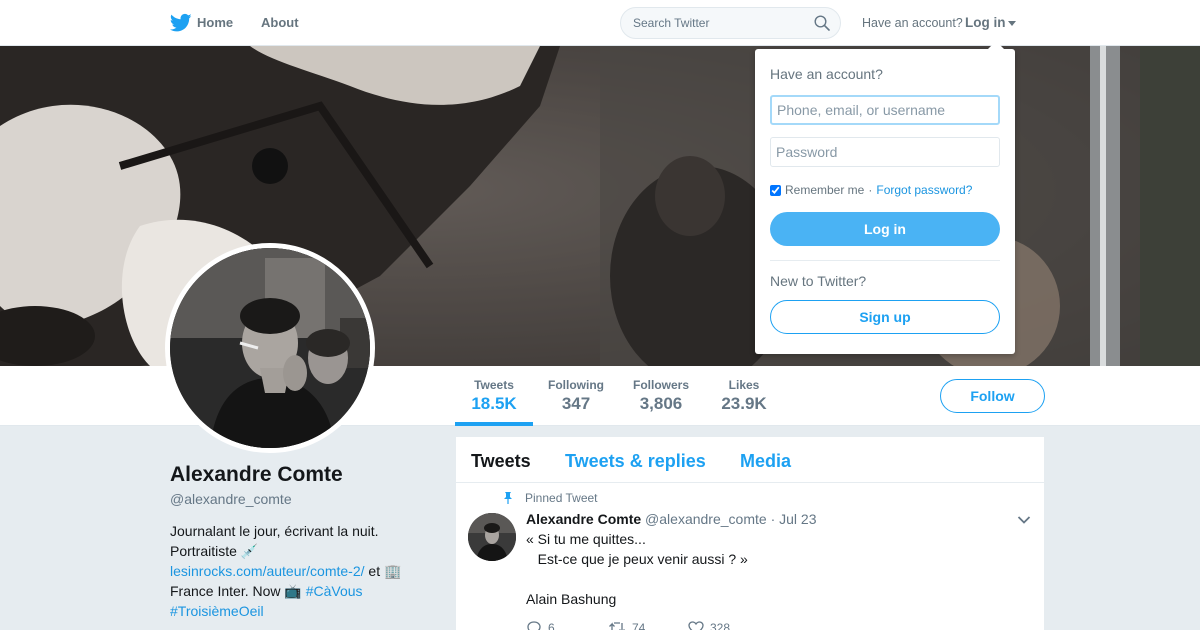  Describe the element at coordinates (718, 23) in the screenshot. I see `search-input` at that location.